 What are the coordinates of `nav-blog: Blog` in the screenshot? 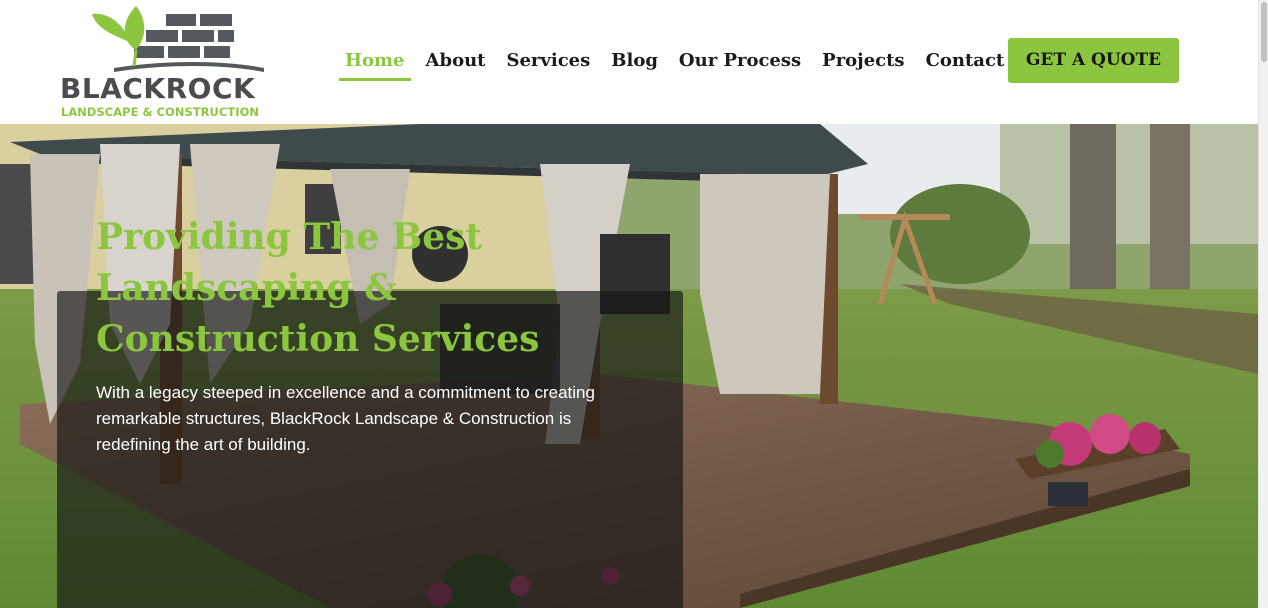 It's located at (634, 61).